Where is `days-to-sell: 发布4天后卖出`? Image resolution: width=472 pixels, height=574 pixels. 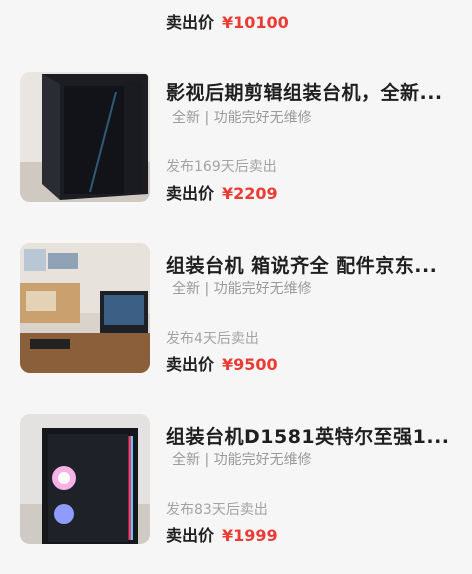
days-to-sell: 发布4天后卖出 is located at coordinates (212, 339).